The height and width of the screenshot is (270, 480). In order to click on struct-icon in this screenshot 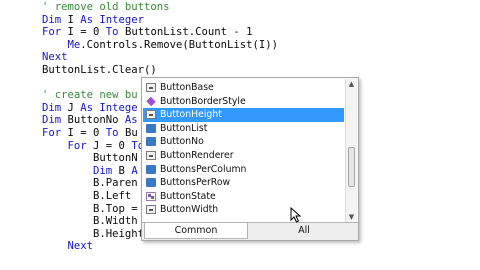, I will do `click(151, 196)`.